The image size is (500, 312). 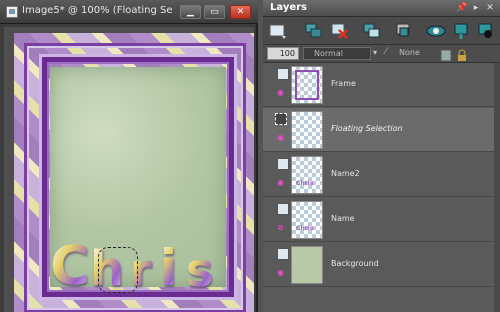 What do you see at coordinates (200, 270) in the screenshot?
I see `name-letter: s` at bounding box center [200, 270].